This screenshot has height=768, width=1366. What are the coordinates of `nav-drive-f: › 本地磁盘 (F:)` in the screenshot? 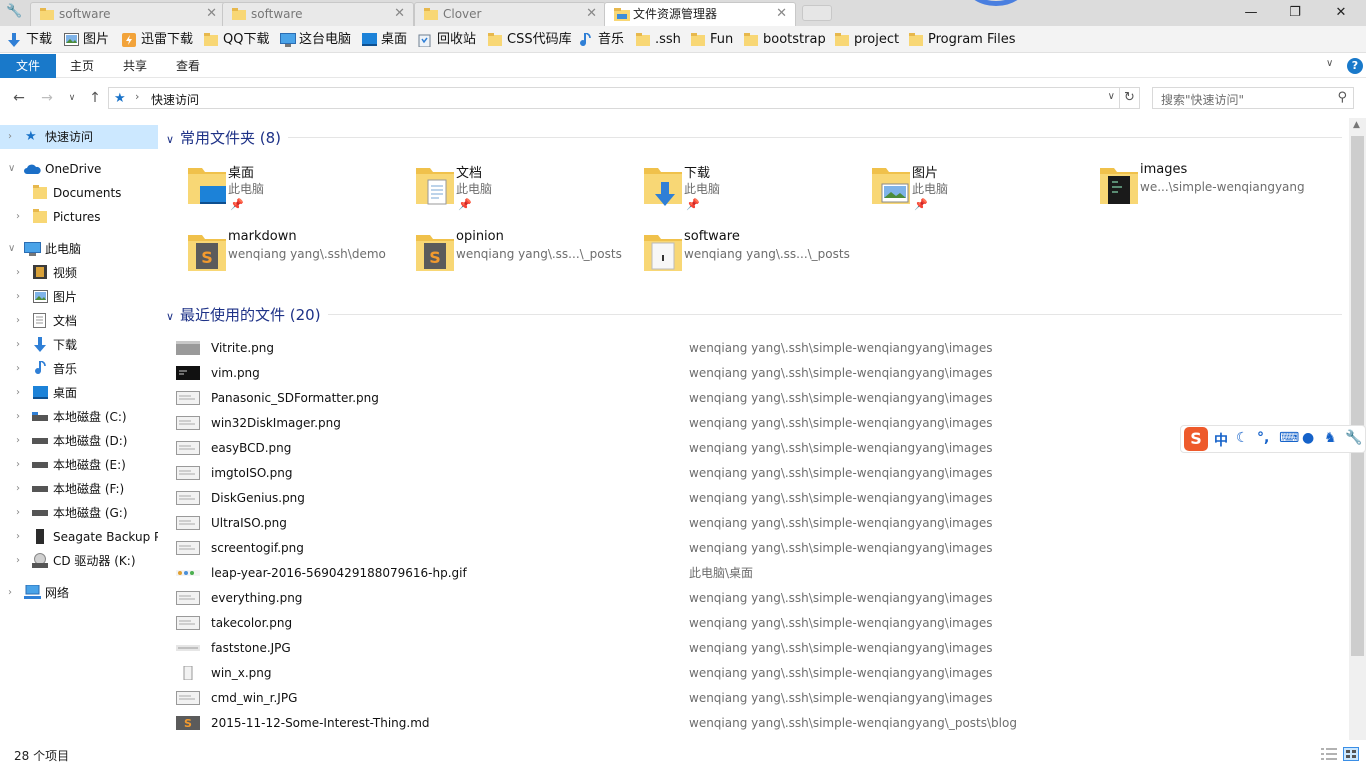 It's located at (79, 489).